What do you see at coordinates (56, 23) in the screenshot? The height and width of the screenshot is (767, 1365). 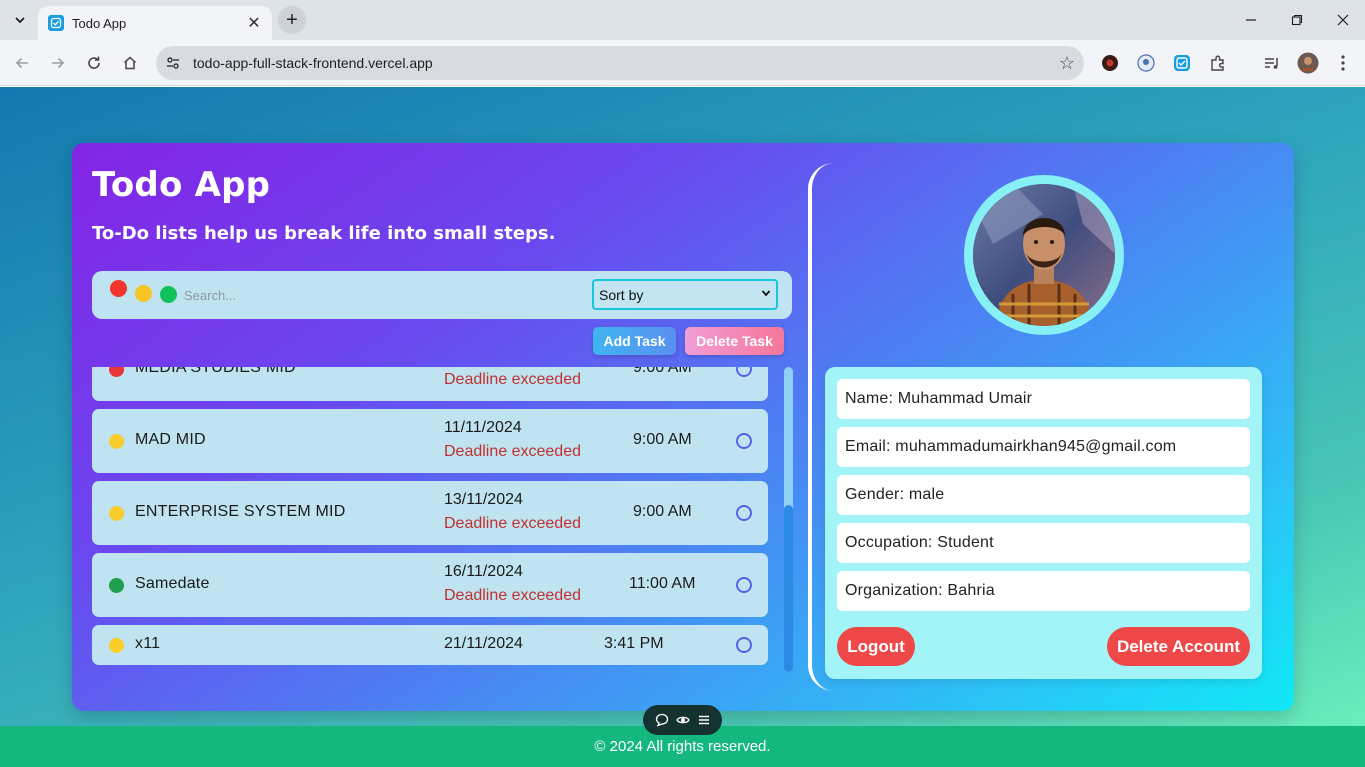 I see `todo-app-favicon-icon` at bounding box center [56, 23].